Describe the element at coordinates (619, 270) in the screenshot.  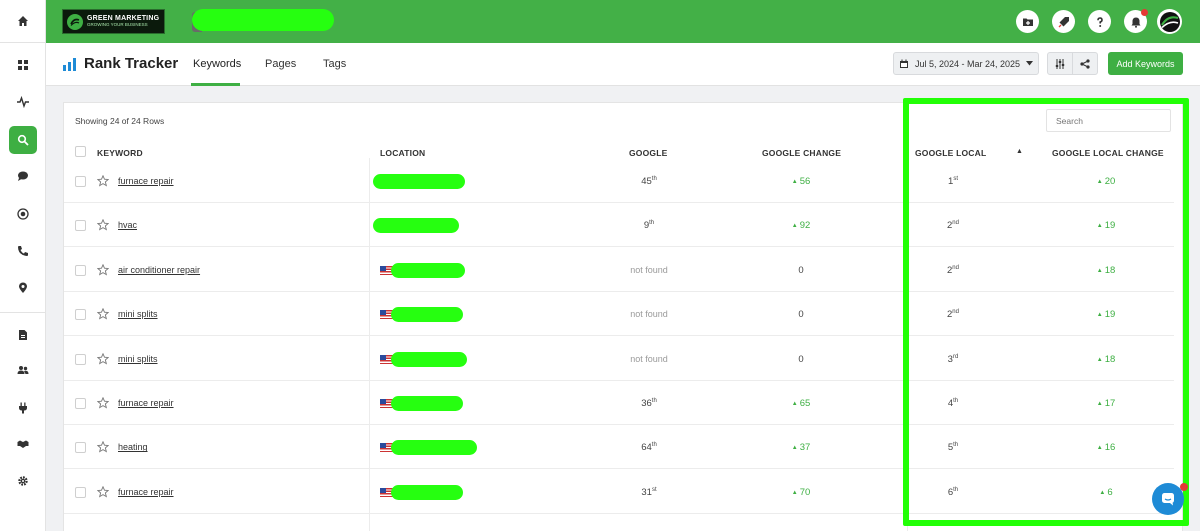
I see `table-row: air conditioner repair not found 0 2nd 18` at that location.